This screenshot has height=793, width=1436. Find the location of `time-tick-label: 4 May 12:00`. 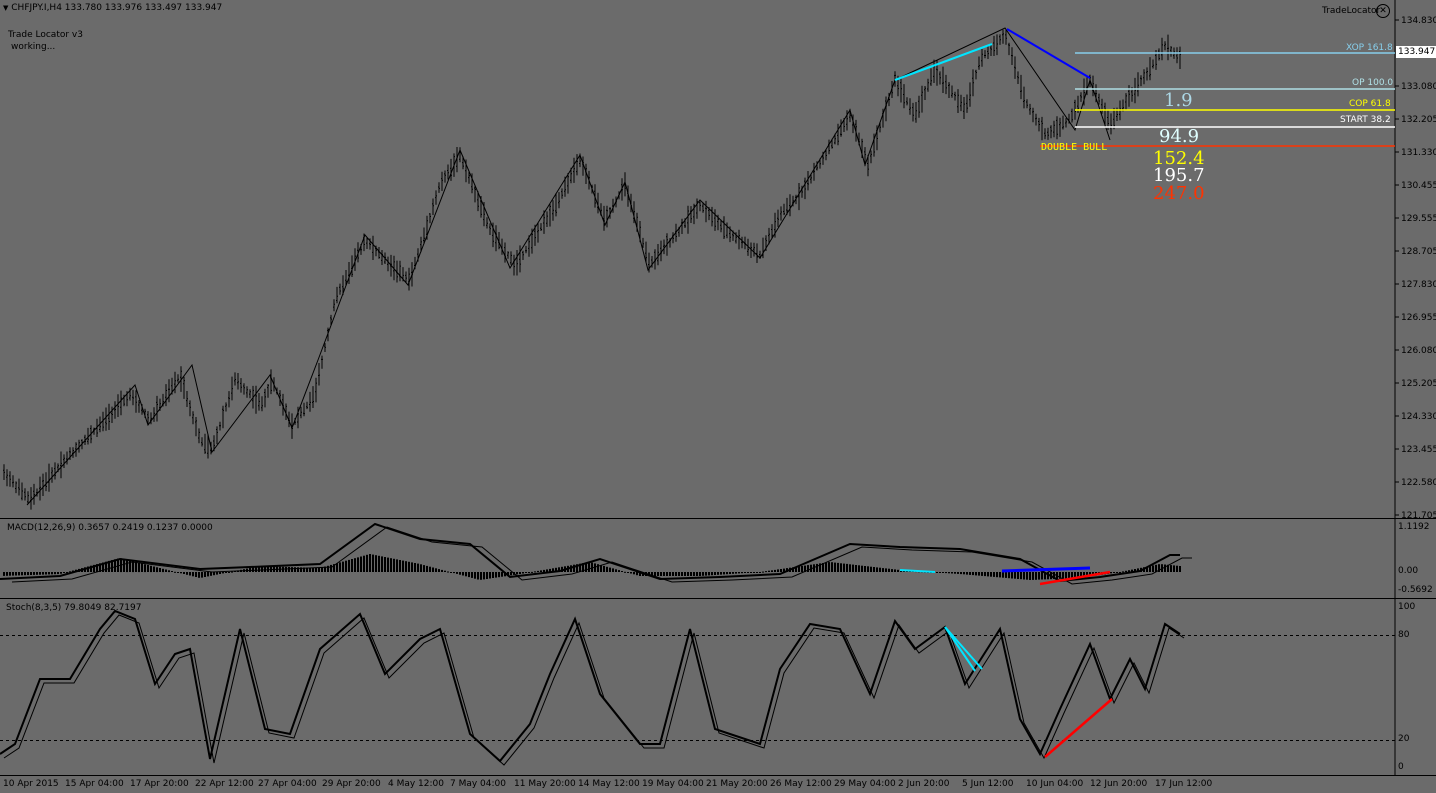

time-tick-label: 4 May 12:00 is located at coordinates (416, 784).